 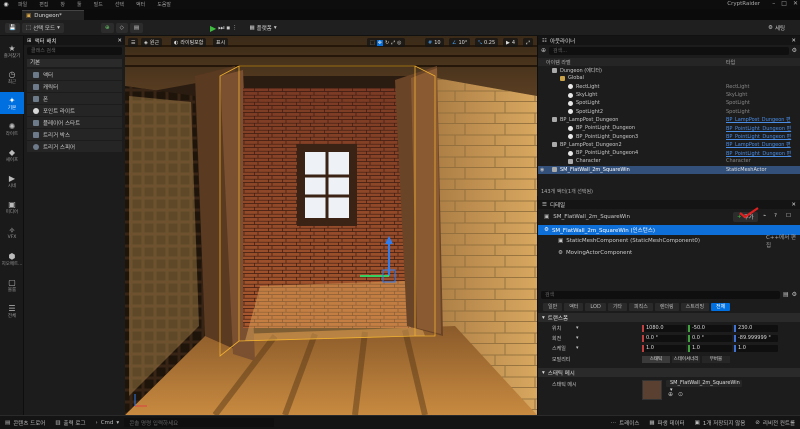 I want to click on maximize-viewport-button: ⤢, so click(x=528, y=42).